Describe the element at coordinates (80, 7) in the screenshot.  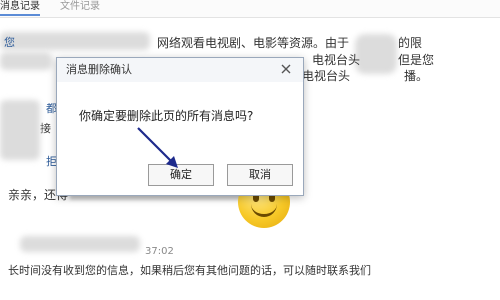
I see `tab-file-history: 文件记录` at that location.